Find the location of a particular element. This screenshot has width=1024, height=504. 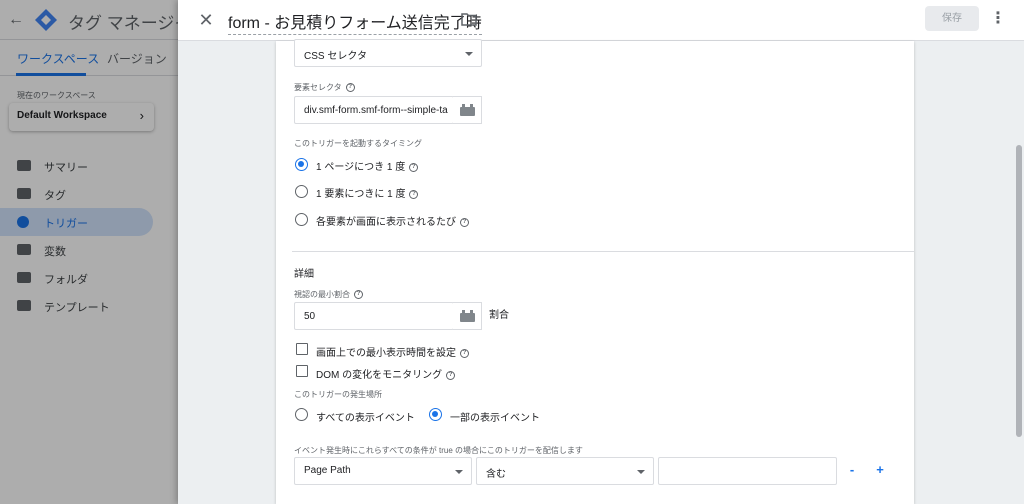

element-selector-label: 要素セレクタ? is located at coordinates (324, 87).